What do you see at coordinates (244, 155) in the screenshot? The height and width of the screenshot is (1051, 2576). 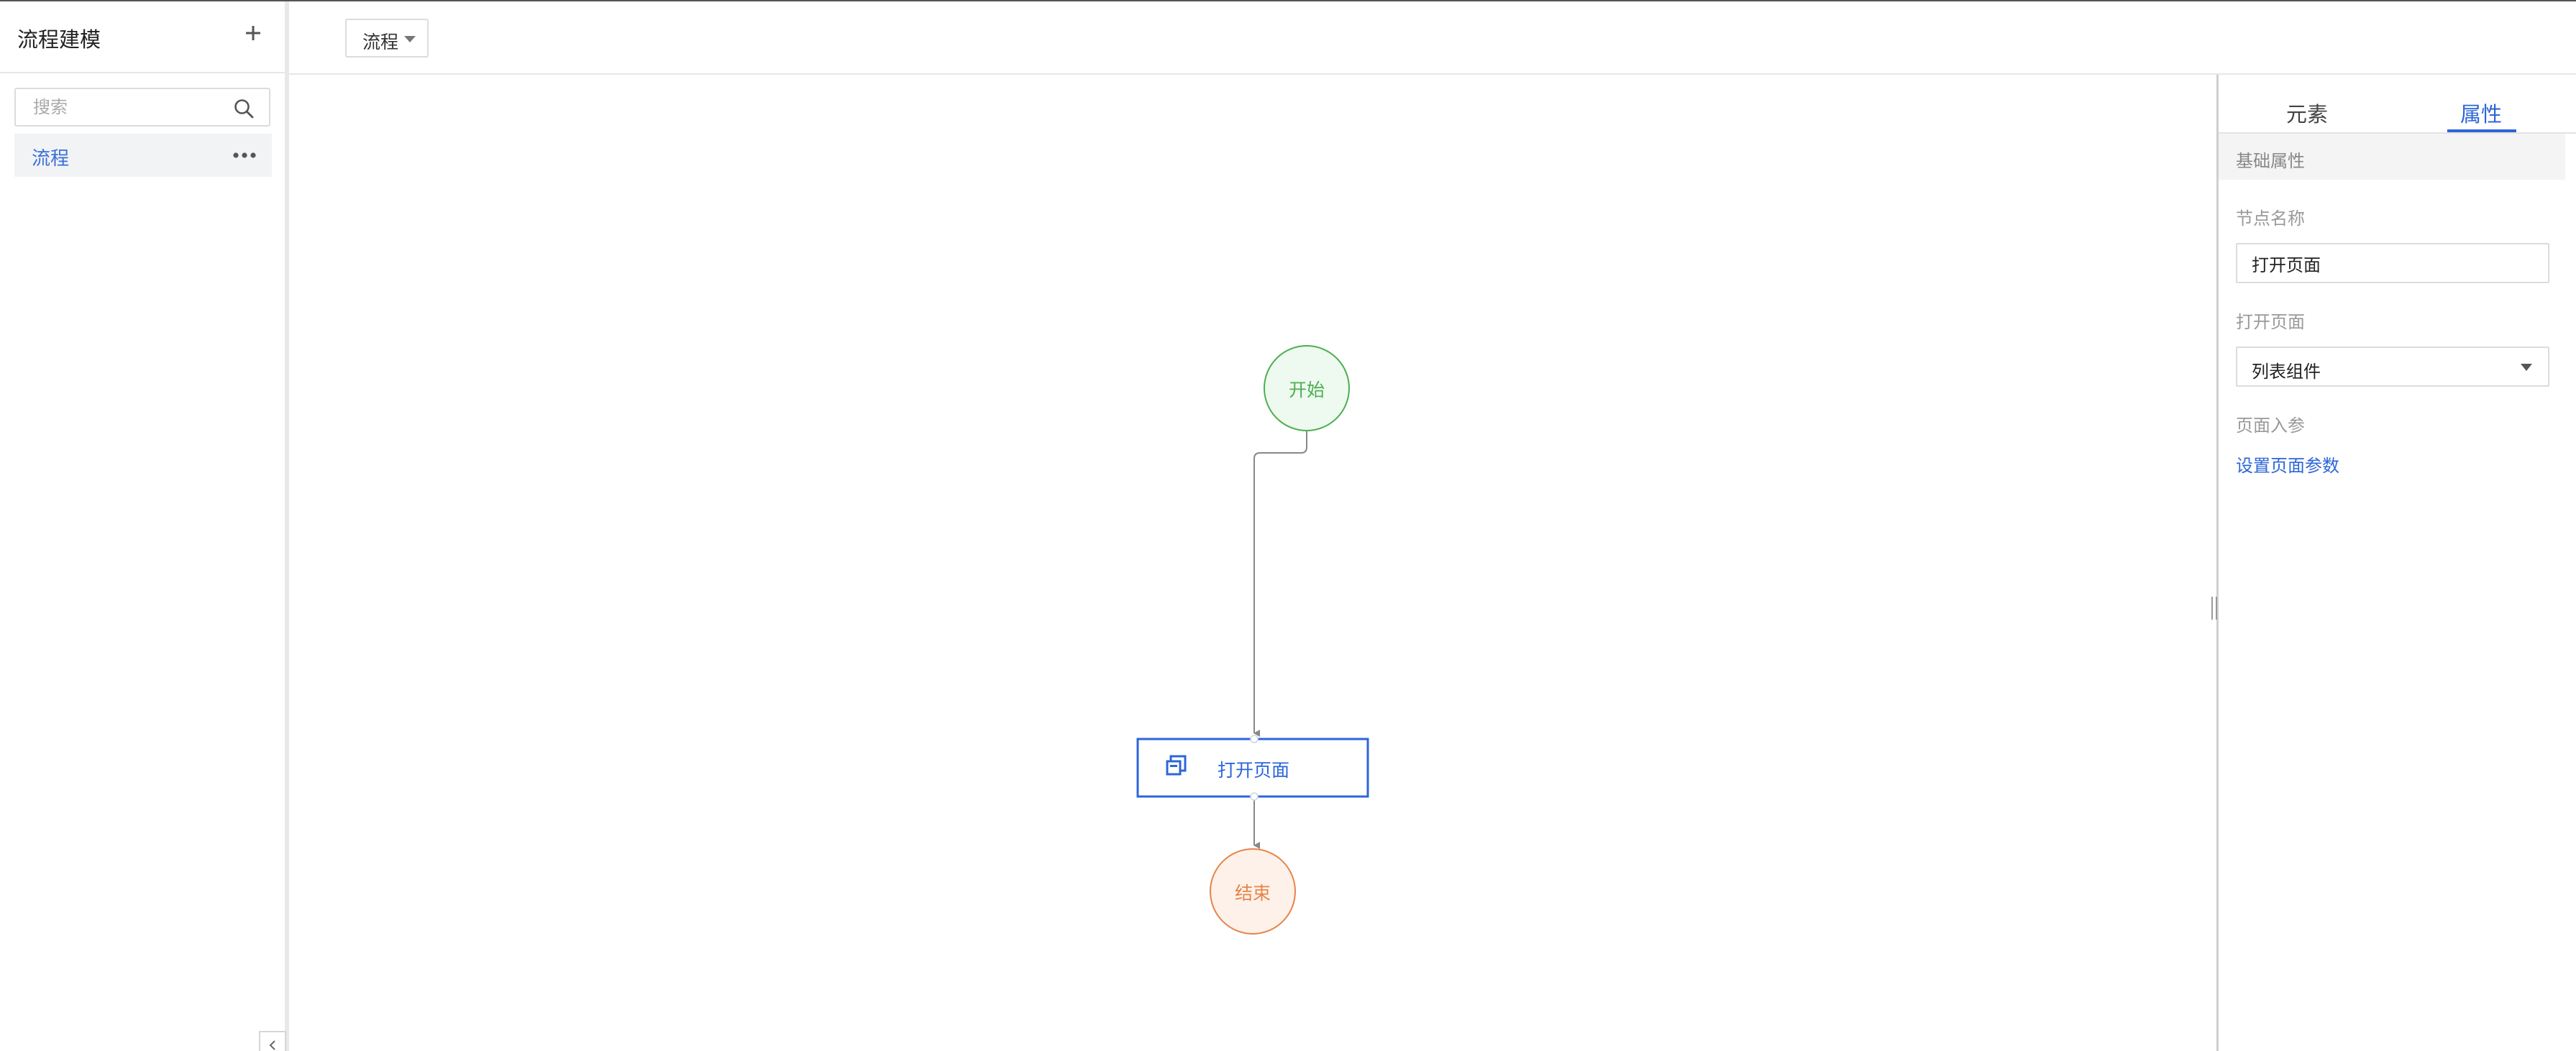 I see `more-icon` at bounding box center [244, 155].